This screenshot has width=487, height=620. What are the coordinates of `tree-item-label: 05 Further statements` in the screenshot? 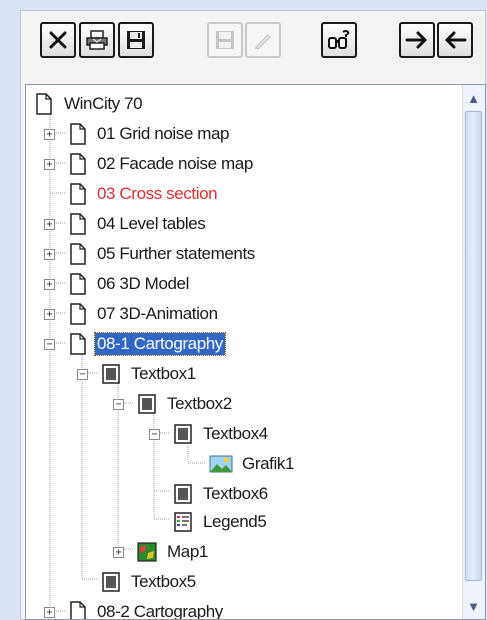 It's located at (176, 253).